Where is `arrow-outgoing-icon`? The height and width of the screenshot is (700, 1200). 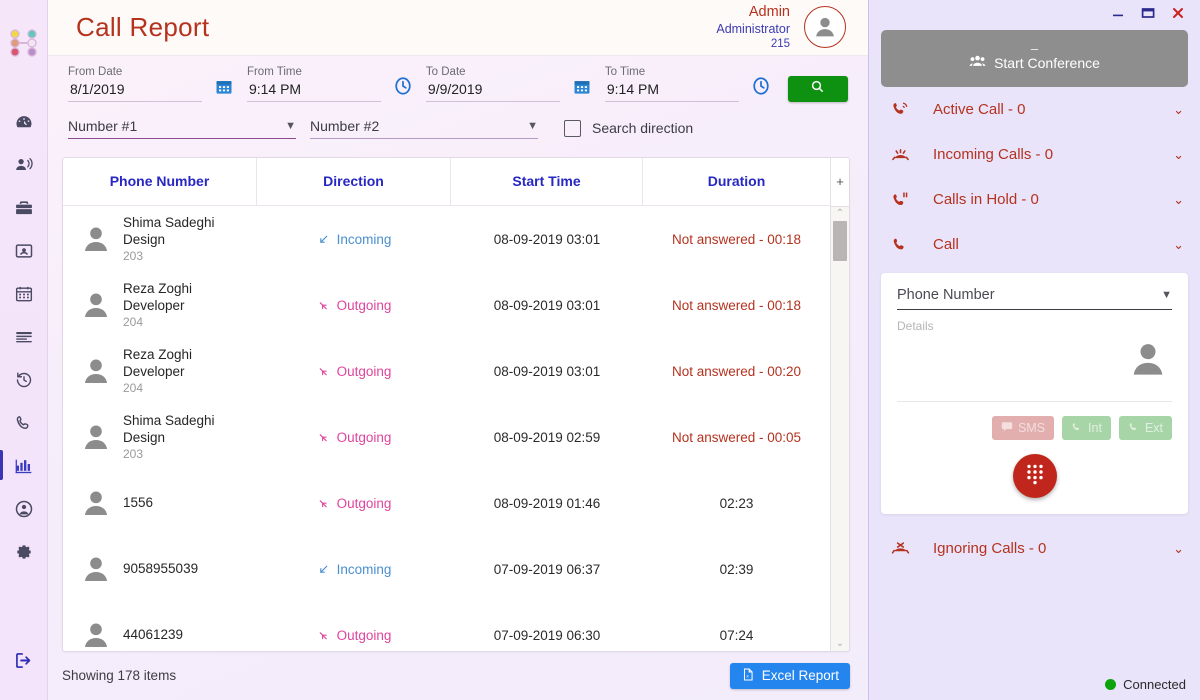 arrow-outgoing-icon is located at coordinates (323, 635).